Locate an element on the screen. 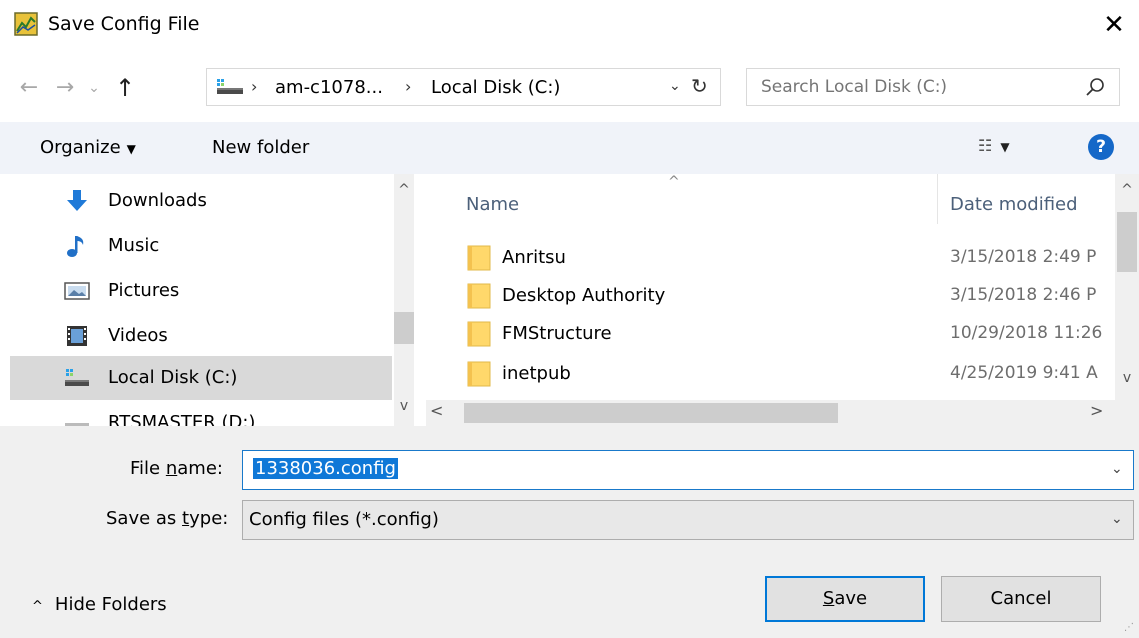  download-arrow-icon is located at coordinates (77, 201).